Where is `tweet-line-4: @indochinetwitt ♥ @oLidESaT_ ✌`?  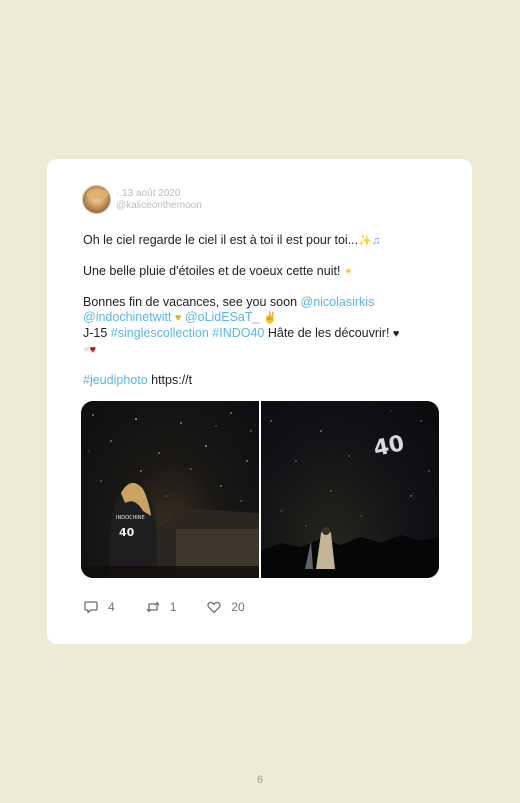
tweet-line-4: @indochinetwitt ♥ @oLidESaT_ ✌ is located at coordinates (263, 318).